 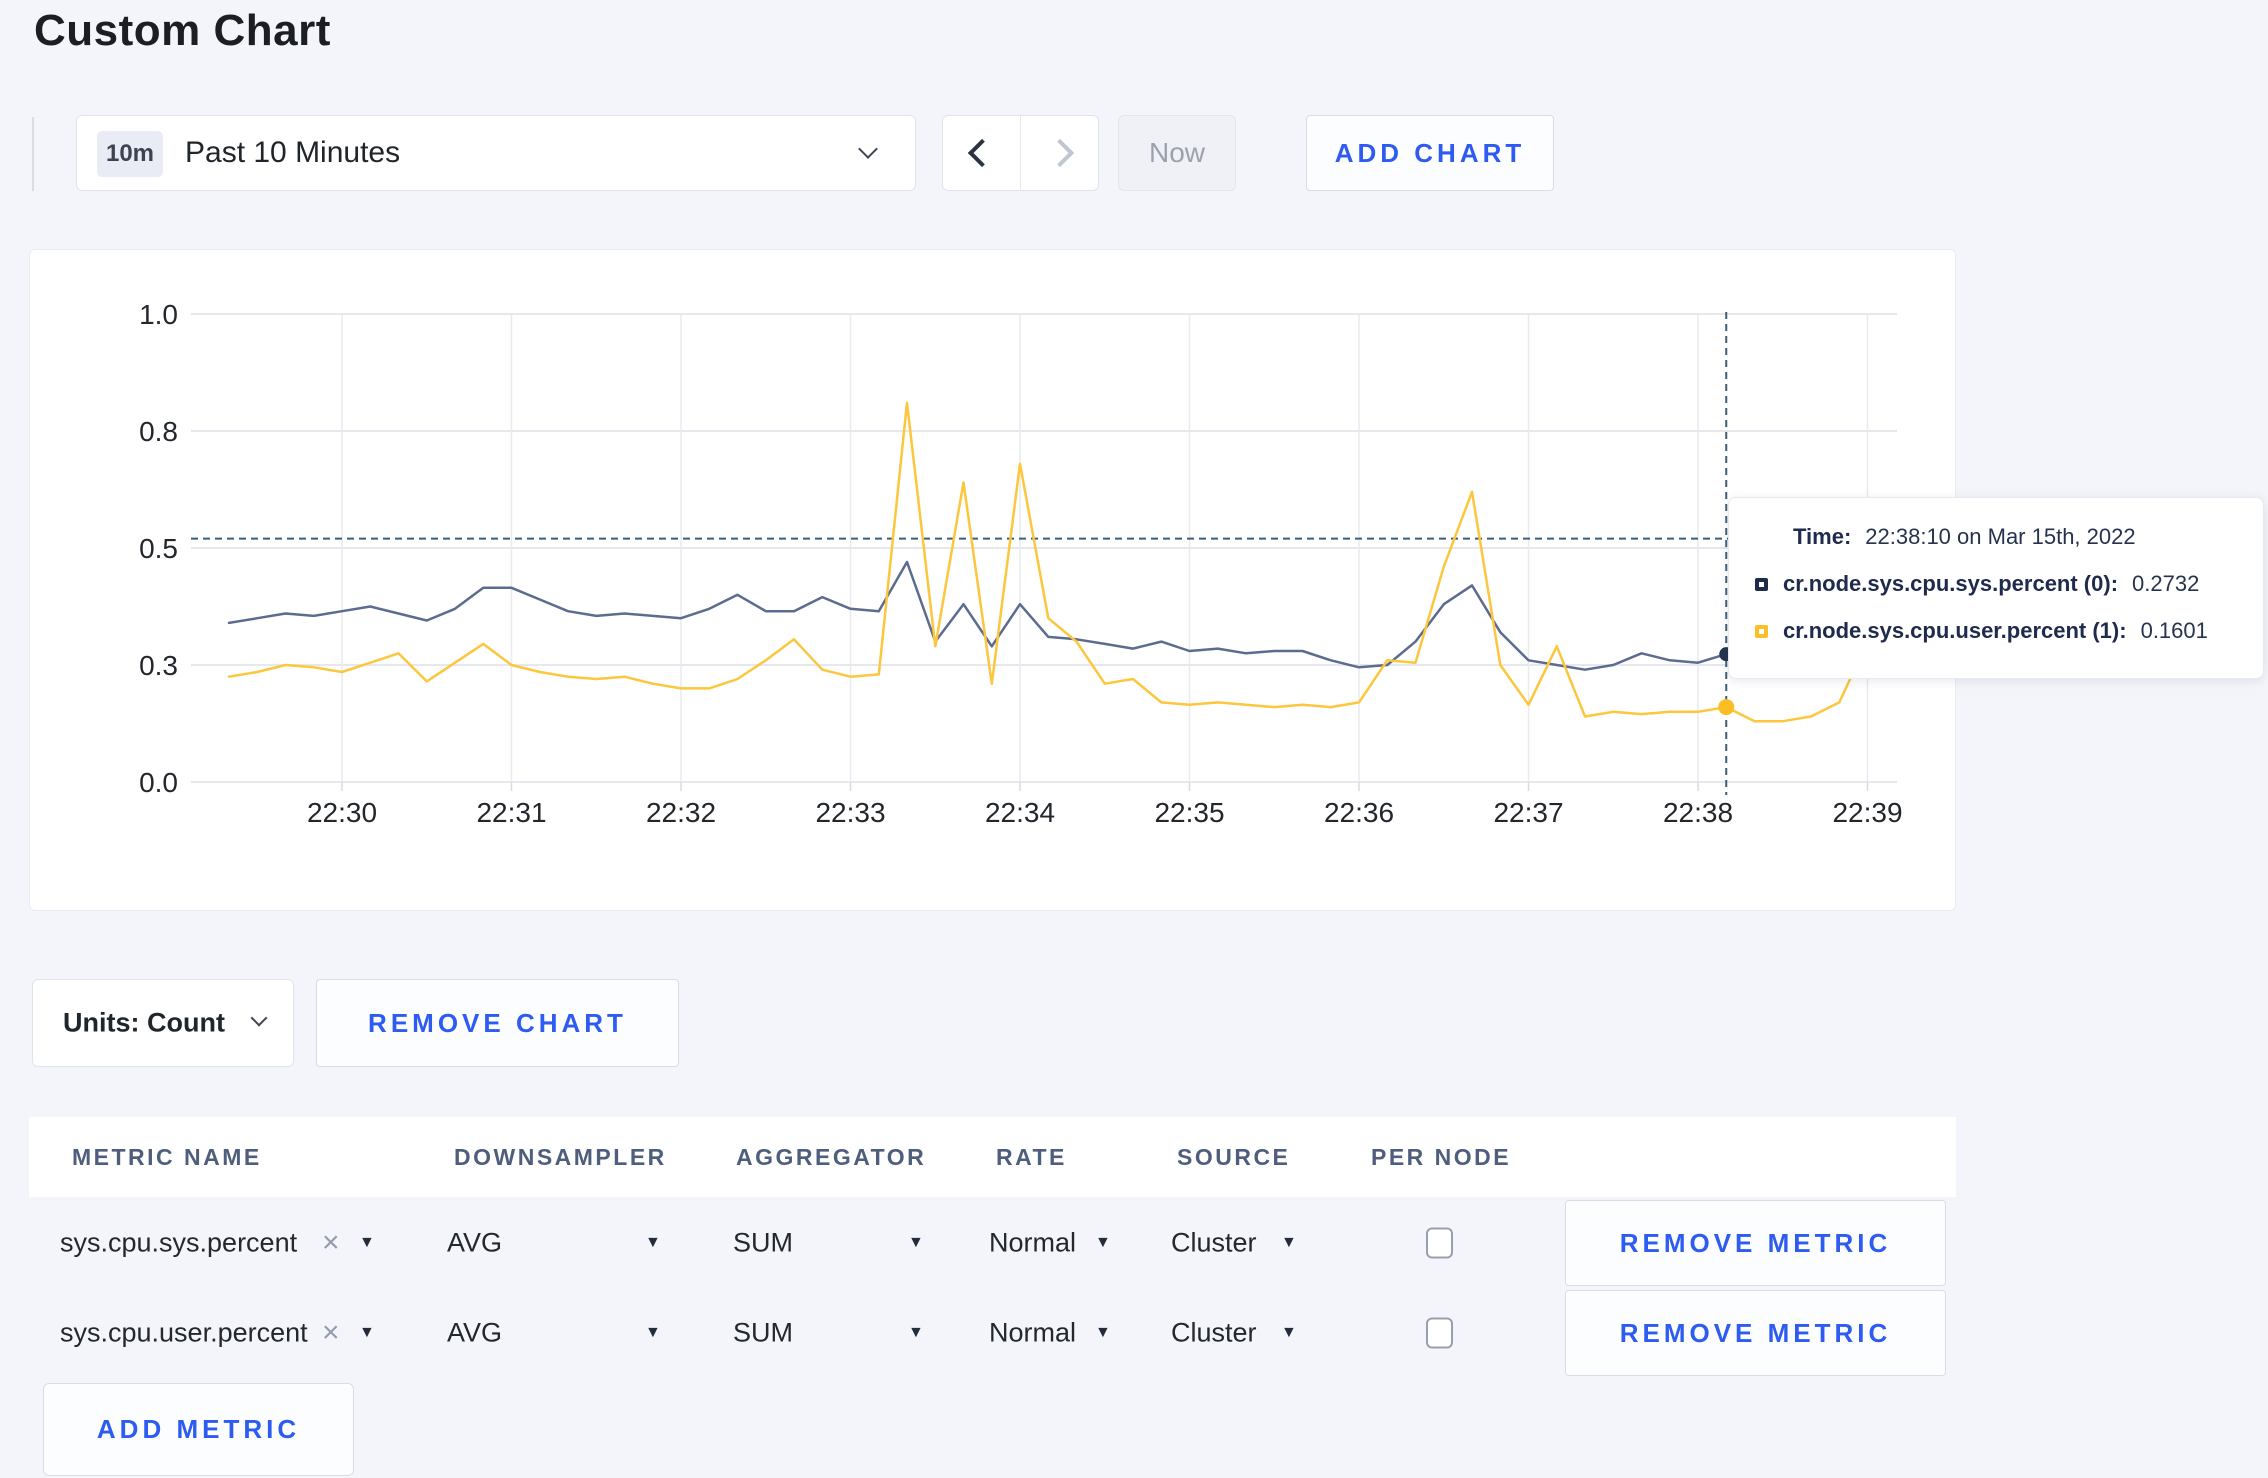 I want to click on x-axis-label: 22:36, so click(x=1359, y=812).